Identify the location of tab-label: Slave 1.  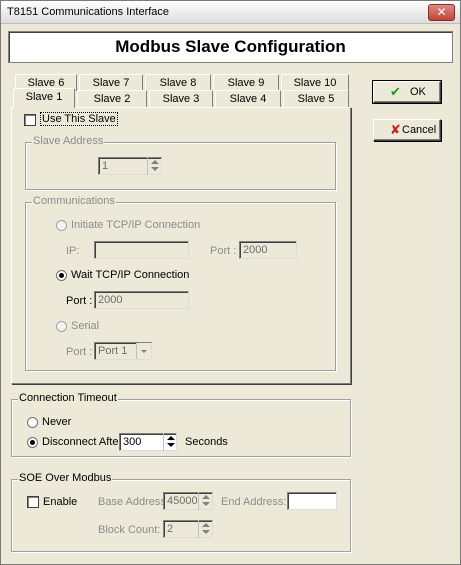
(44, 97).